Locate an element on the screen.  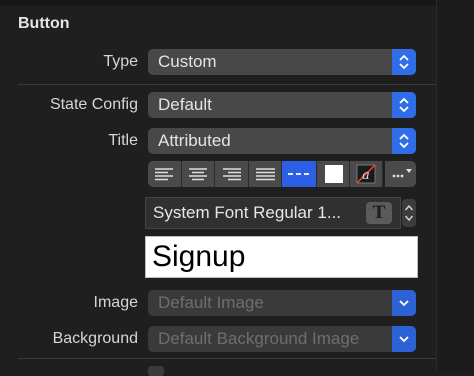
align-center-icon is located at coordinates (198, 174).